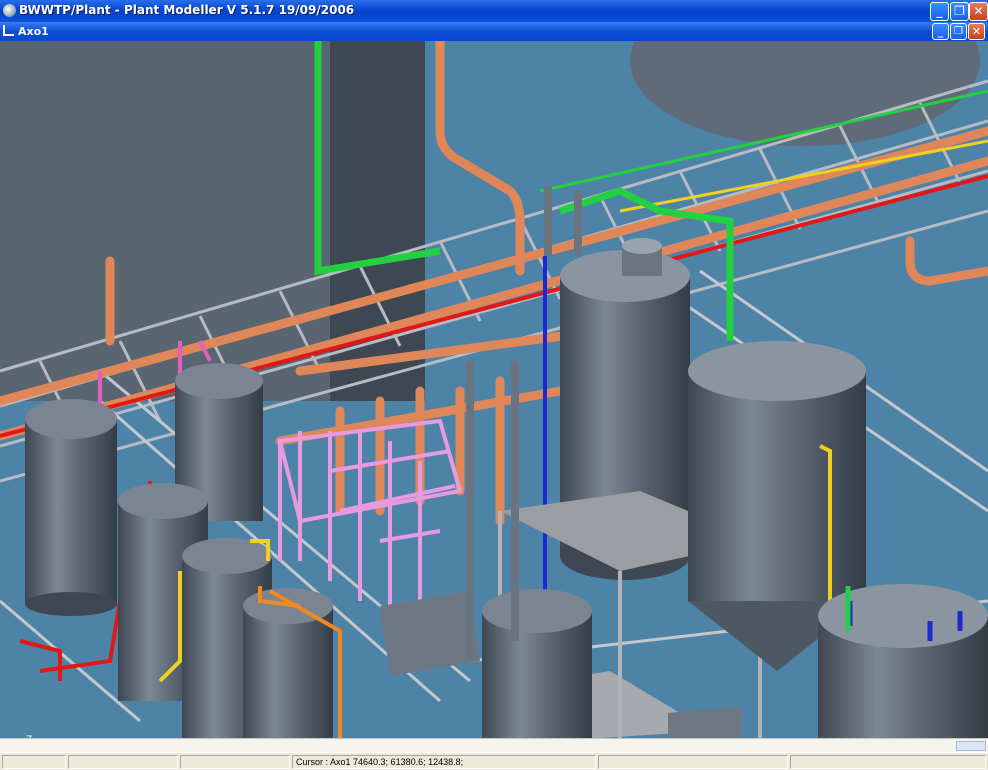 The height and width of the screenshot is (770, 988). What do you see at coordinates (705, 722) in the screenshot?
I see `equipment-box-bottom` at bounding box center [705, 722].